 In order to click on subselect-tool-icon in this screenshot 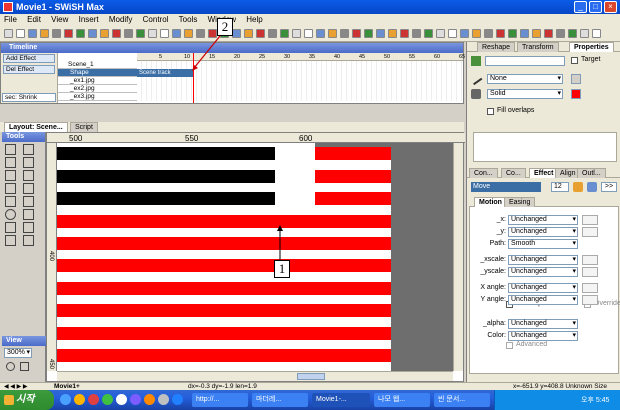, I will do `click(28, 149)`.